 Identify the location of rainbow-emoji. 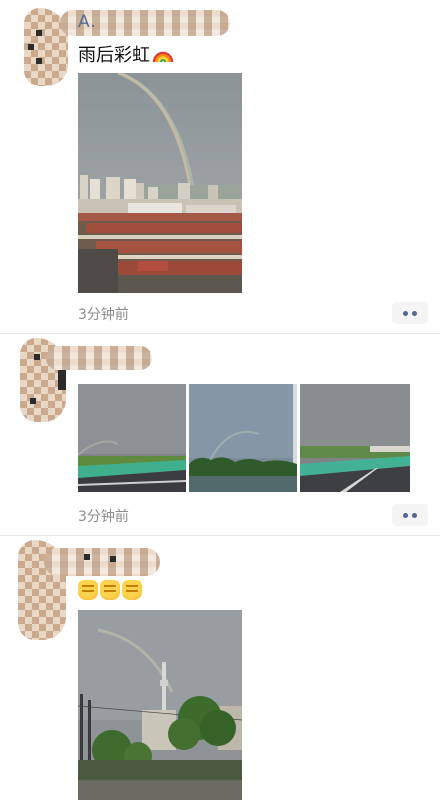
(163, 57).